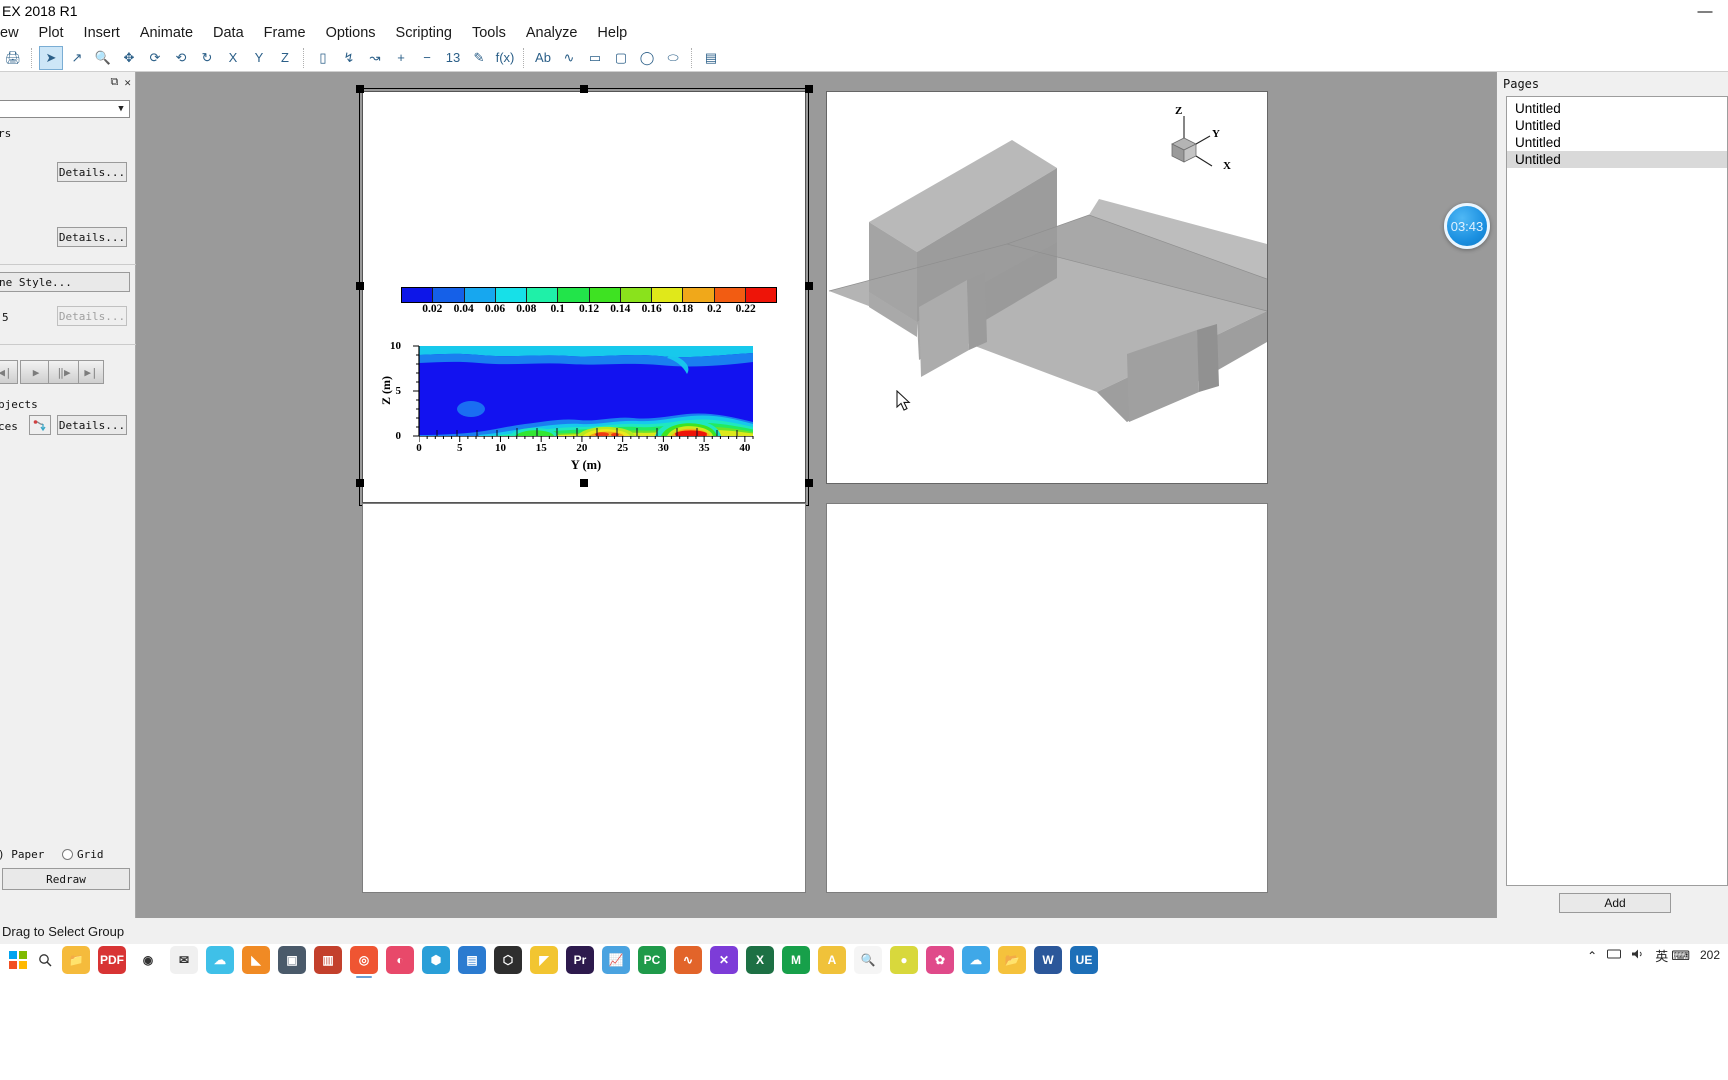 This screenshot has height=1080, width=1728. I want to click on taskbar-photo-app: ✿, so click(940, 960).